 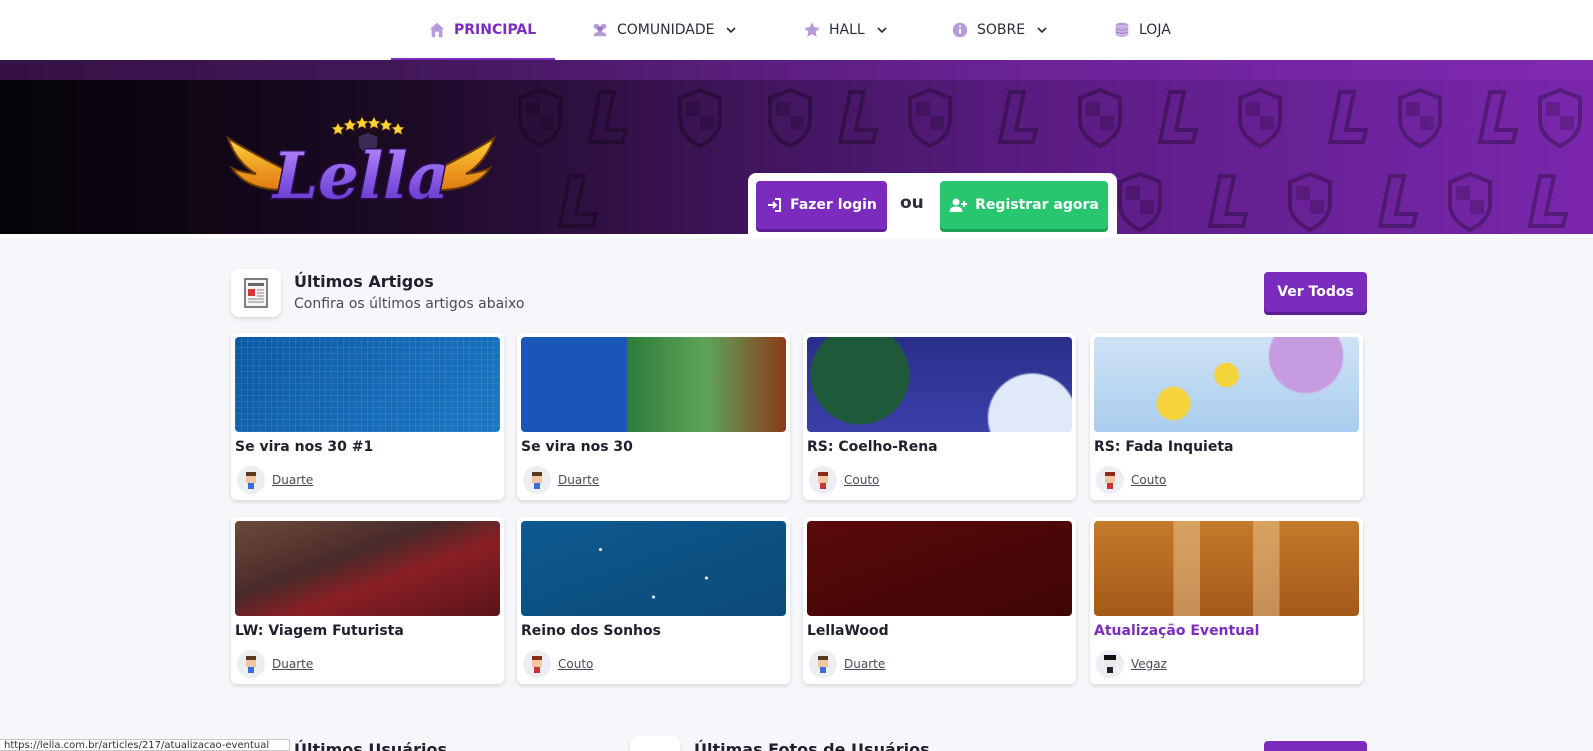 I want to click on article-card: RS: Coelho-Rena Couto, so click(x=939, y=416).